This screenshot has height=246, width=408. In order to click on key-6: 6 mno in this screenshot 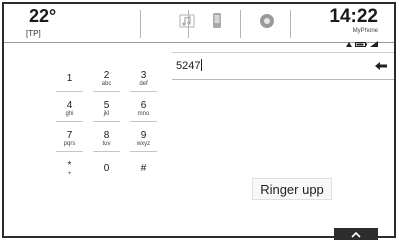, I will do `click(143, 109)`.